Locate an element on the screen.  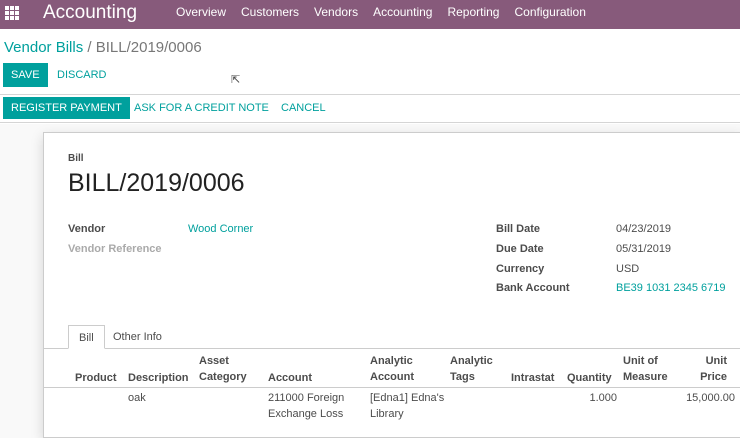
mouse-cursor-icon: ⇱ is located at coordinates (236, 80).